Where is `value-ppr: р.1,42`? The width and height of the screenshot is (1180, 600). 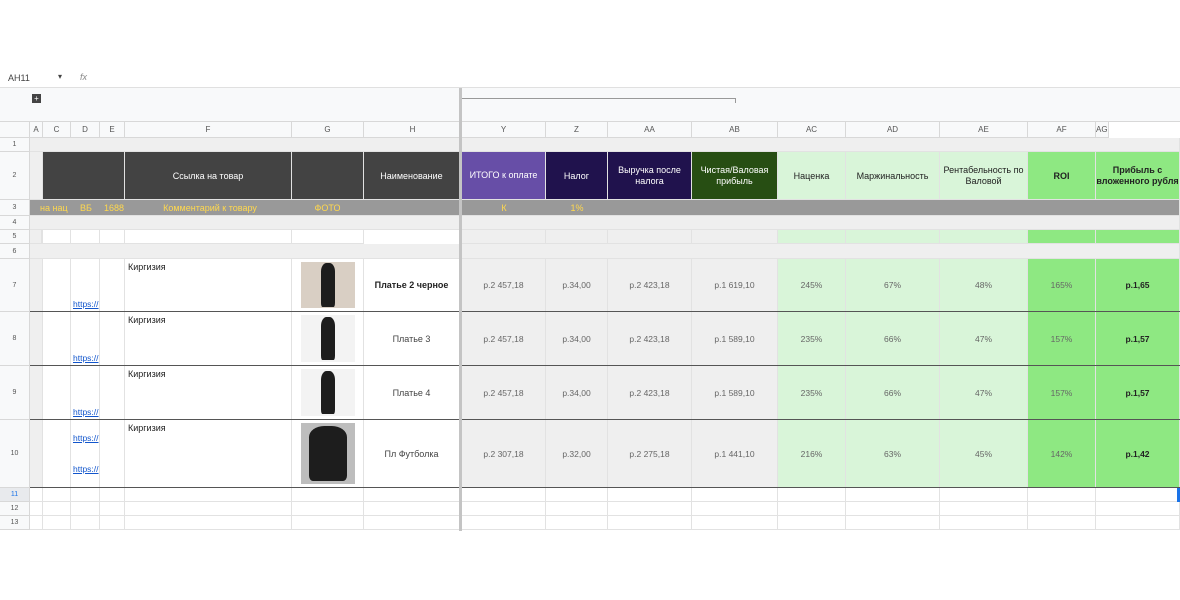
value-ppr: р.1,42 is located at coordinates (1138, 454).